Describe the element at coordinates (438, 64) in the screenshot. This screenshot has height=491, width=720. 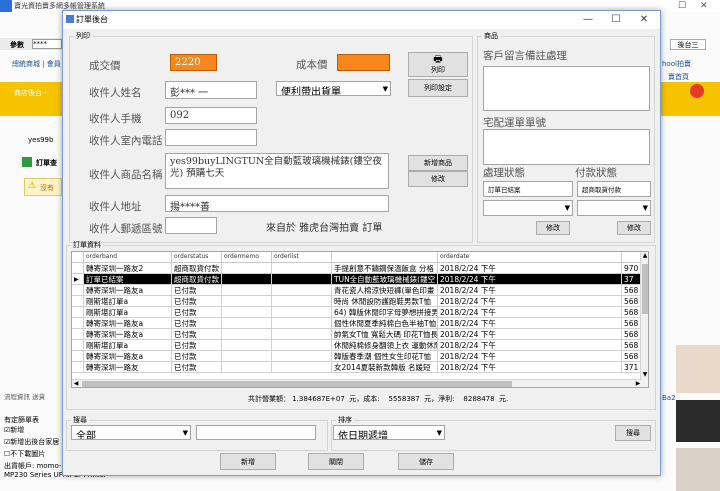
I see `print-button: 🖶 列印` at that location.